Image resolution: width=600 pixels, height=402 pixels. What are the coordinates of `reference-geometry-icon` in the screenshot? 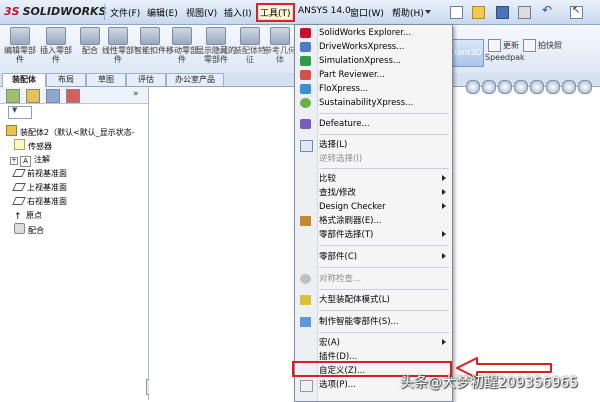 It's located at (280, 36).